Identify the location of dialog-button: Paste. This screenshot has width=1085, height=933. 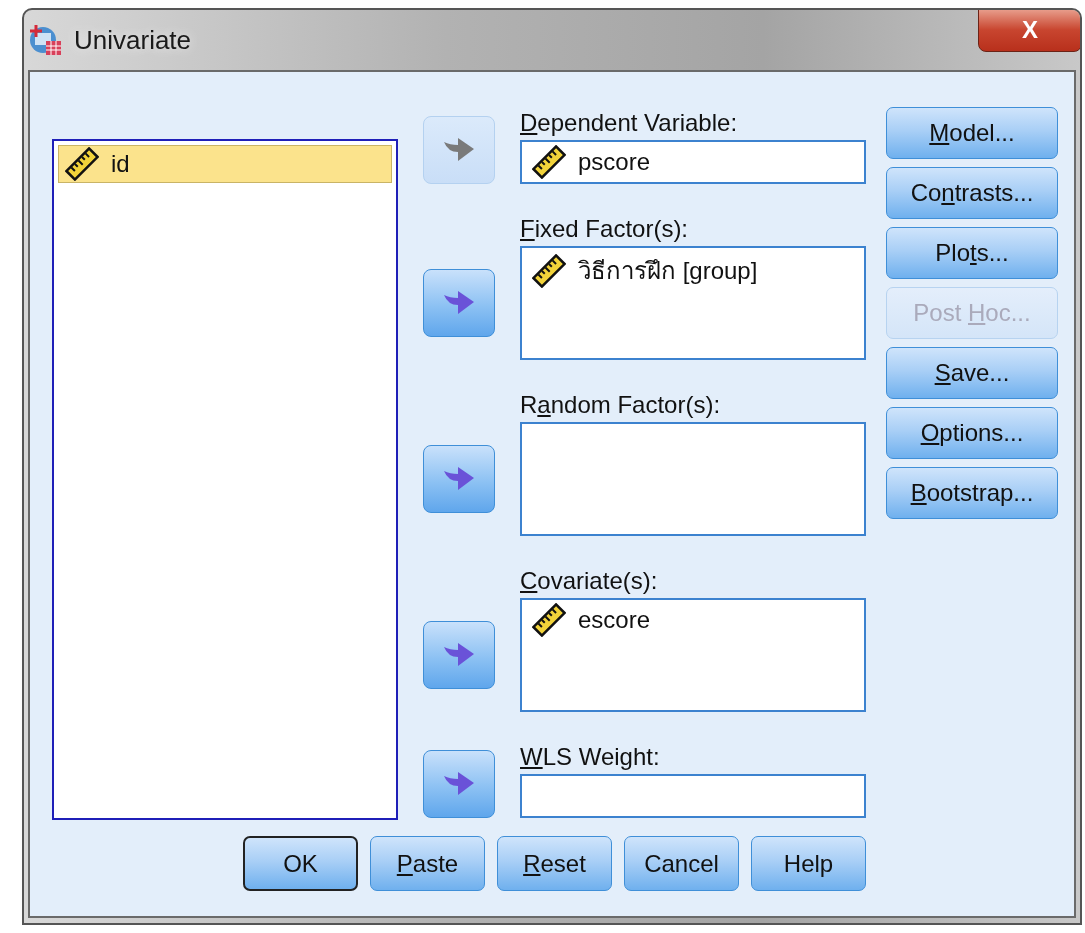
(427, 863).